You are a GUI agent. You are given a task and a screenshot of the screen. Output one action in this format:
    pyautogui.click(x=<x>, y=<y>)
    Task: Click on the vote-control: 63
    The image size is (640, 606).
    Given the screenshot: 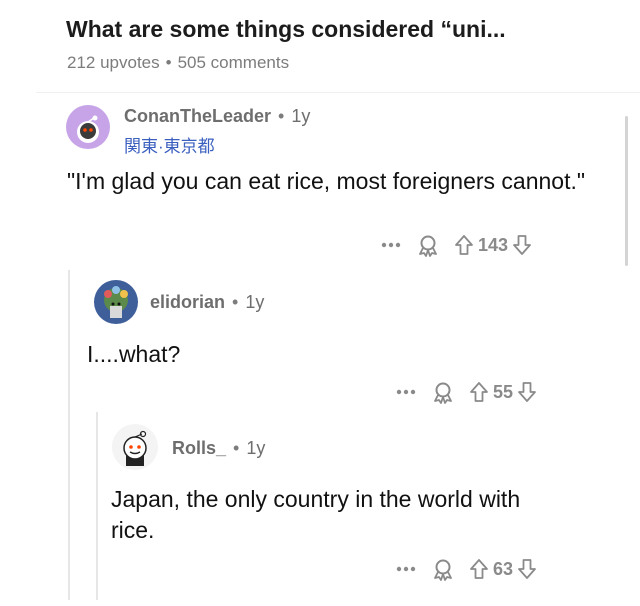 What is the action you would take?
    pyautogui.click(x=503, y=569)
    